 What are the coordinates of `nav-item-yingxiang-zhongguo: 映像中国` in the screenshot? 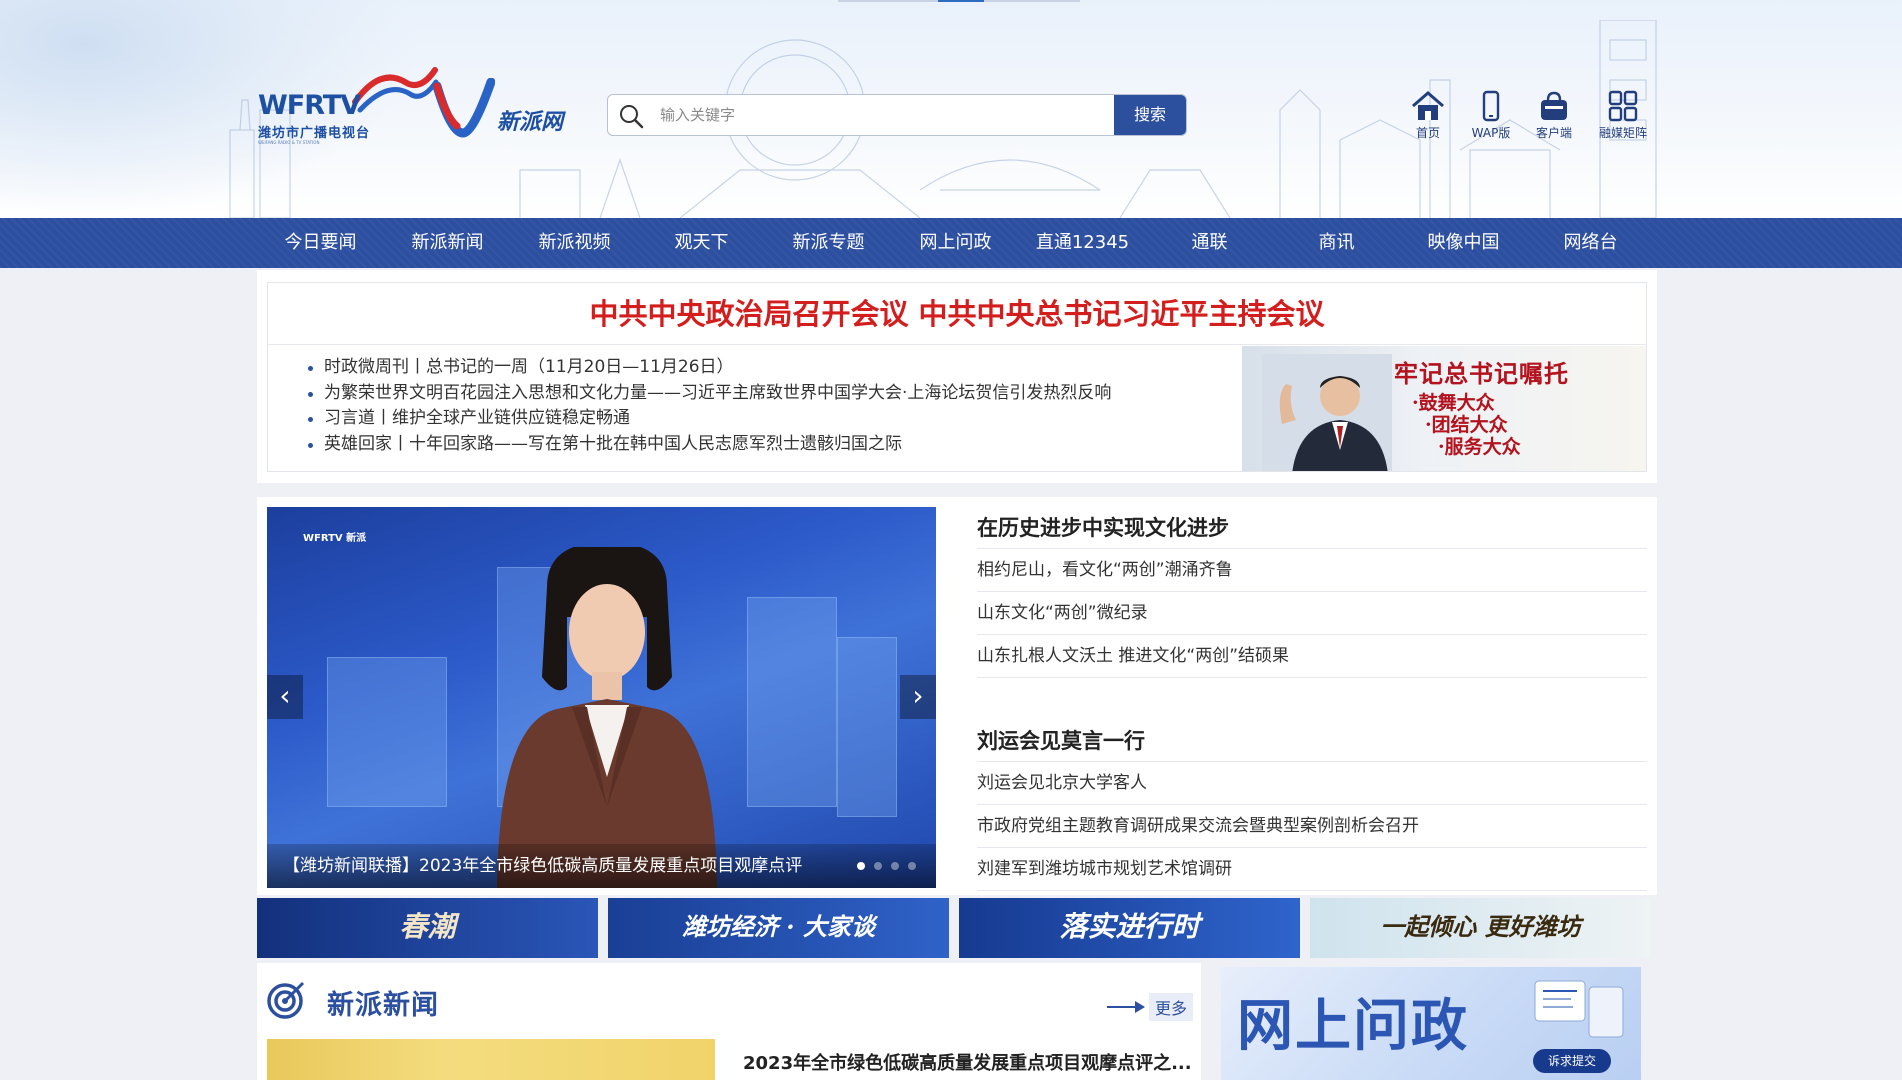 It's located at (1463, 243).